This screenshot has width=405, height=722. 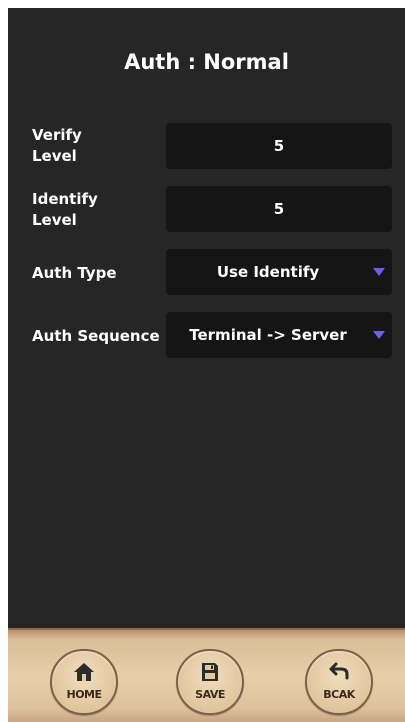 What do you see at coordinates (339, 694) in the screenshot?
I see `back-button-label: BCAK` at bounding box center [339, 694].